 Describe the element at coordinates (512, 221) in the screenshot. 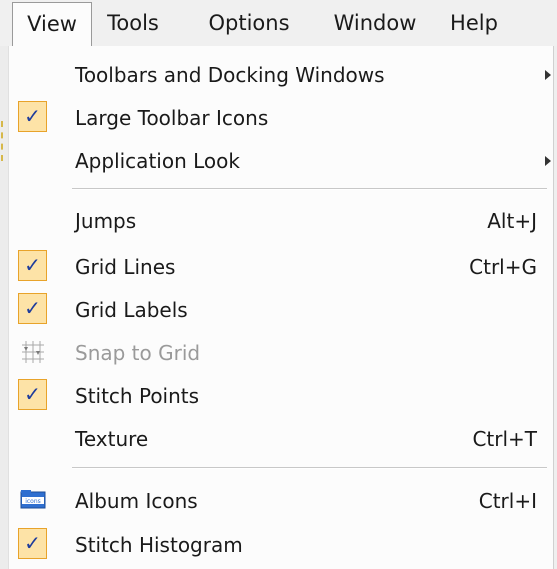

I see `menu-item-shortcut: Alt+J` at that location.